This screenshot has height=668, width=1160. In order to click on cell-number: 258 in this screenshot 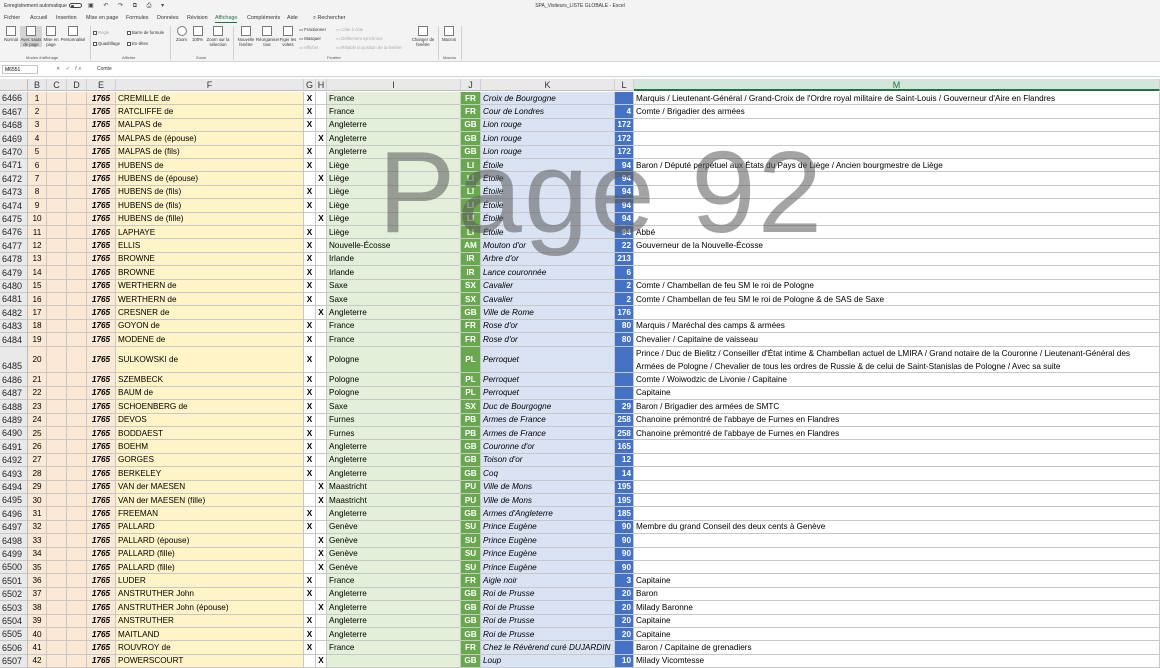, I will do `click(624, 420)`.